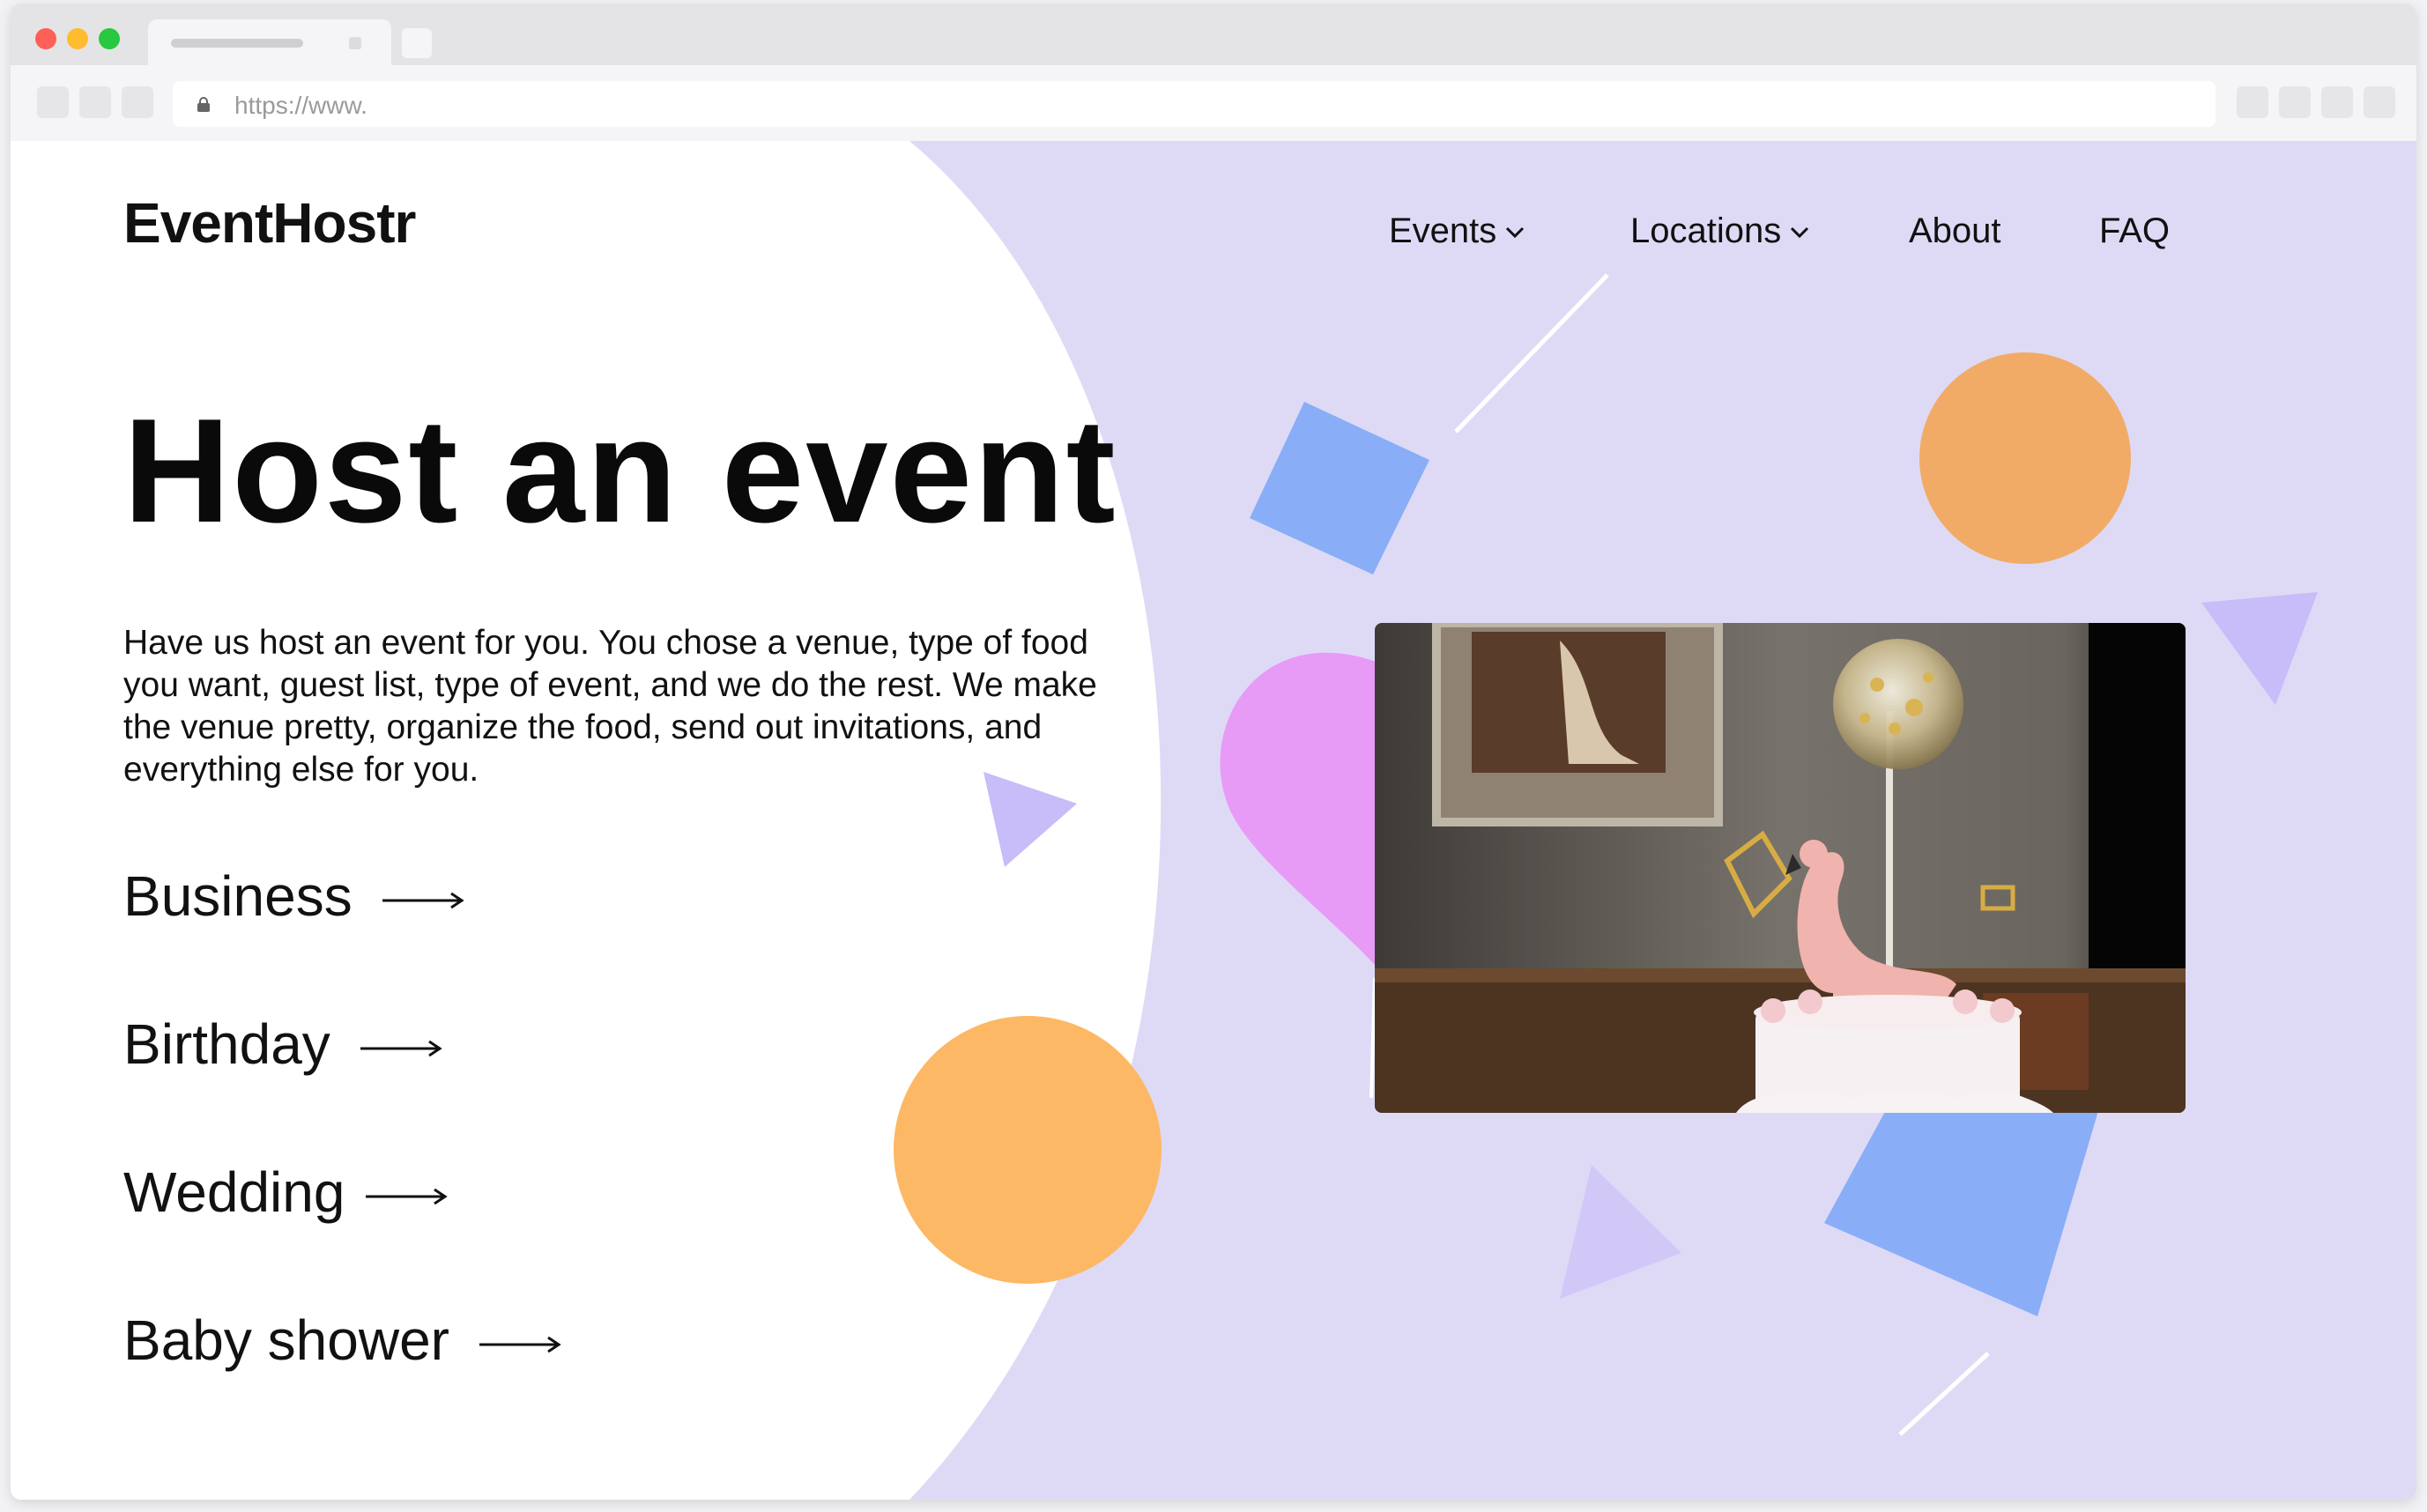 Image resolution: width=2427 pixels, height=1512 pixels. What do you see at coordinates (2379, 102) in the screenshot?
I see `menu-button` at bounding box center [2379, 102].